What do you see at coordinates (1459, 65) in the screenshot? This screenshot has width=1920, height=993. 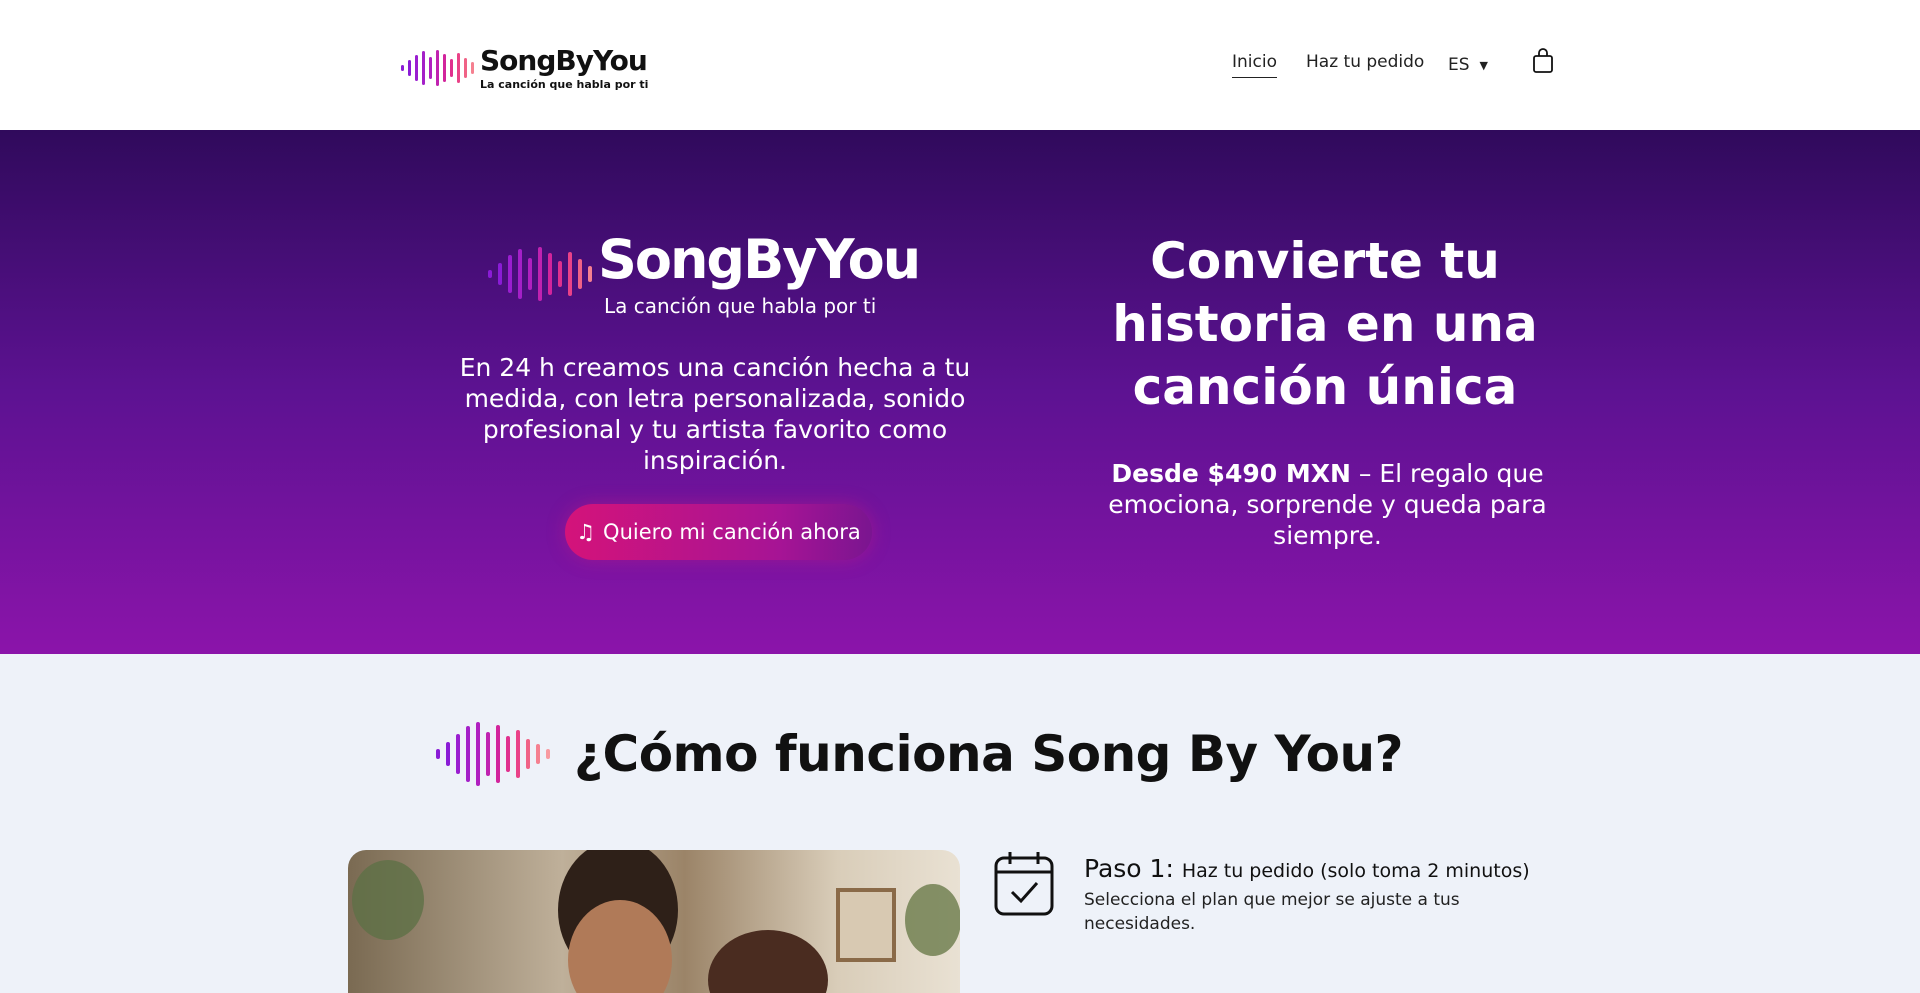 I see `language-value: ES` at bounding box center [1459, 65].